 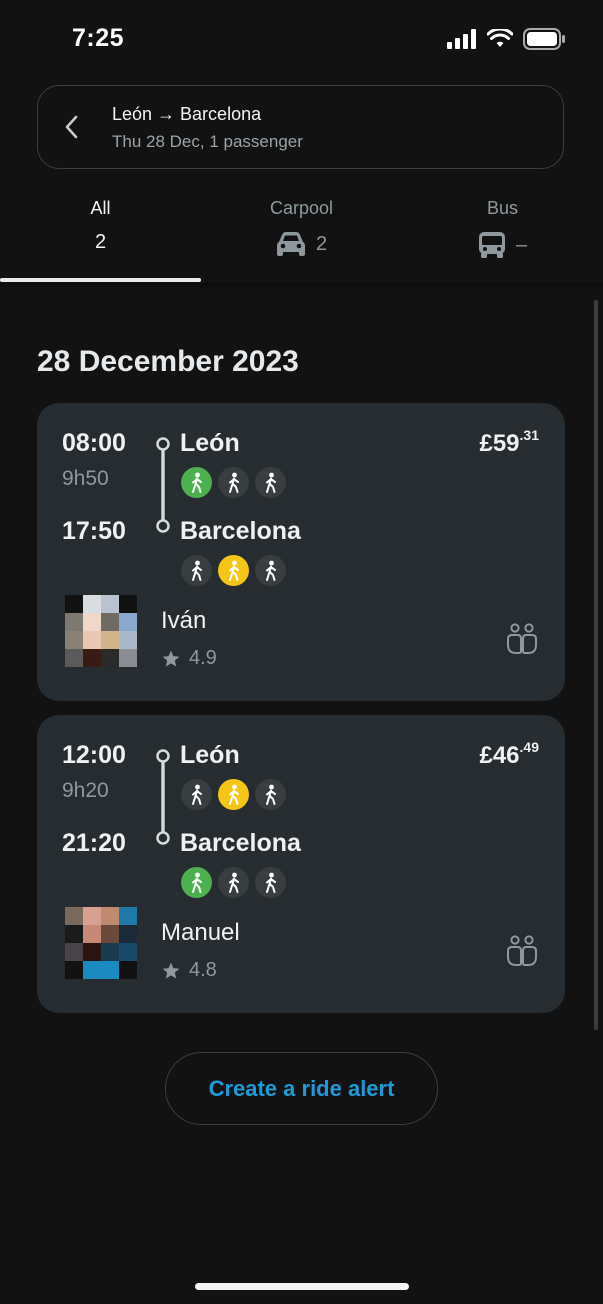 I want to click on price-cents: .49, so click(x=529, y=747).